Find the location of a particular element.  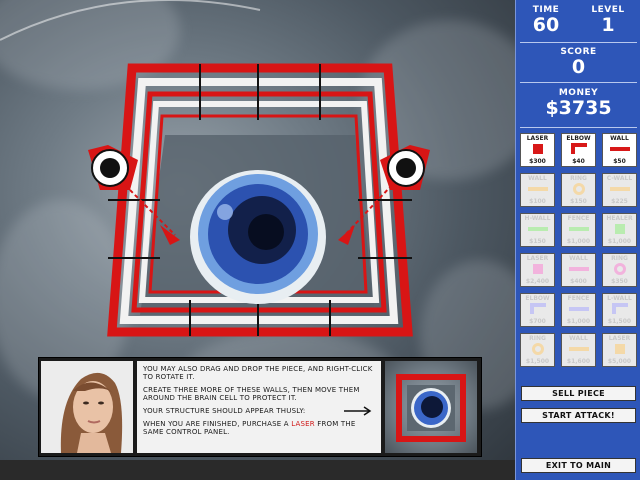

shop-item-hwall: H-WALL $150 is located at coordinates (537, 230).